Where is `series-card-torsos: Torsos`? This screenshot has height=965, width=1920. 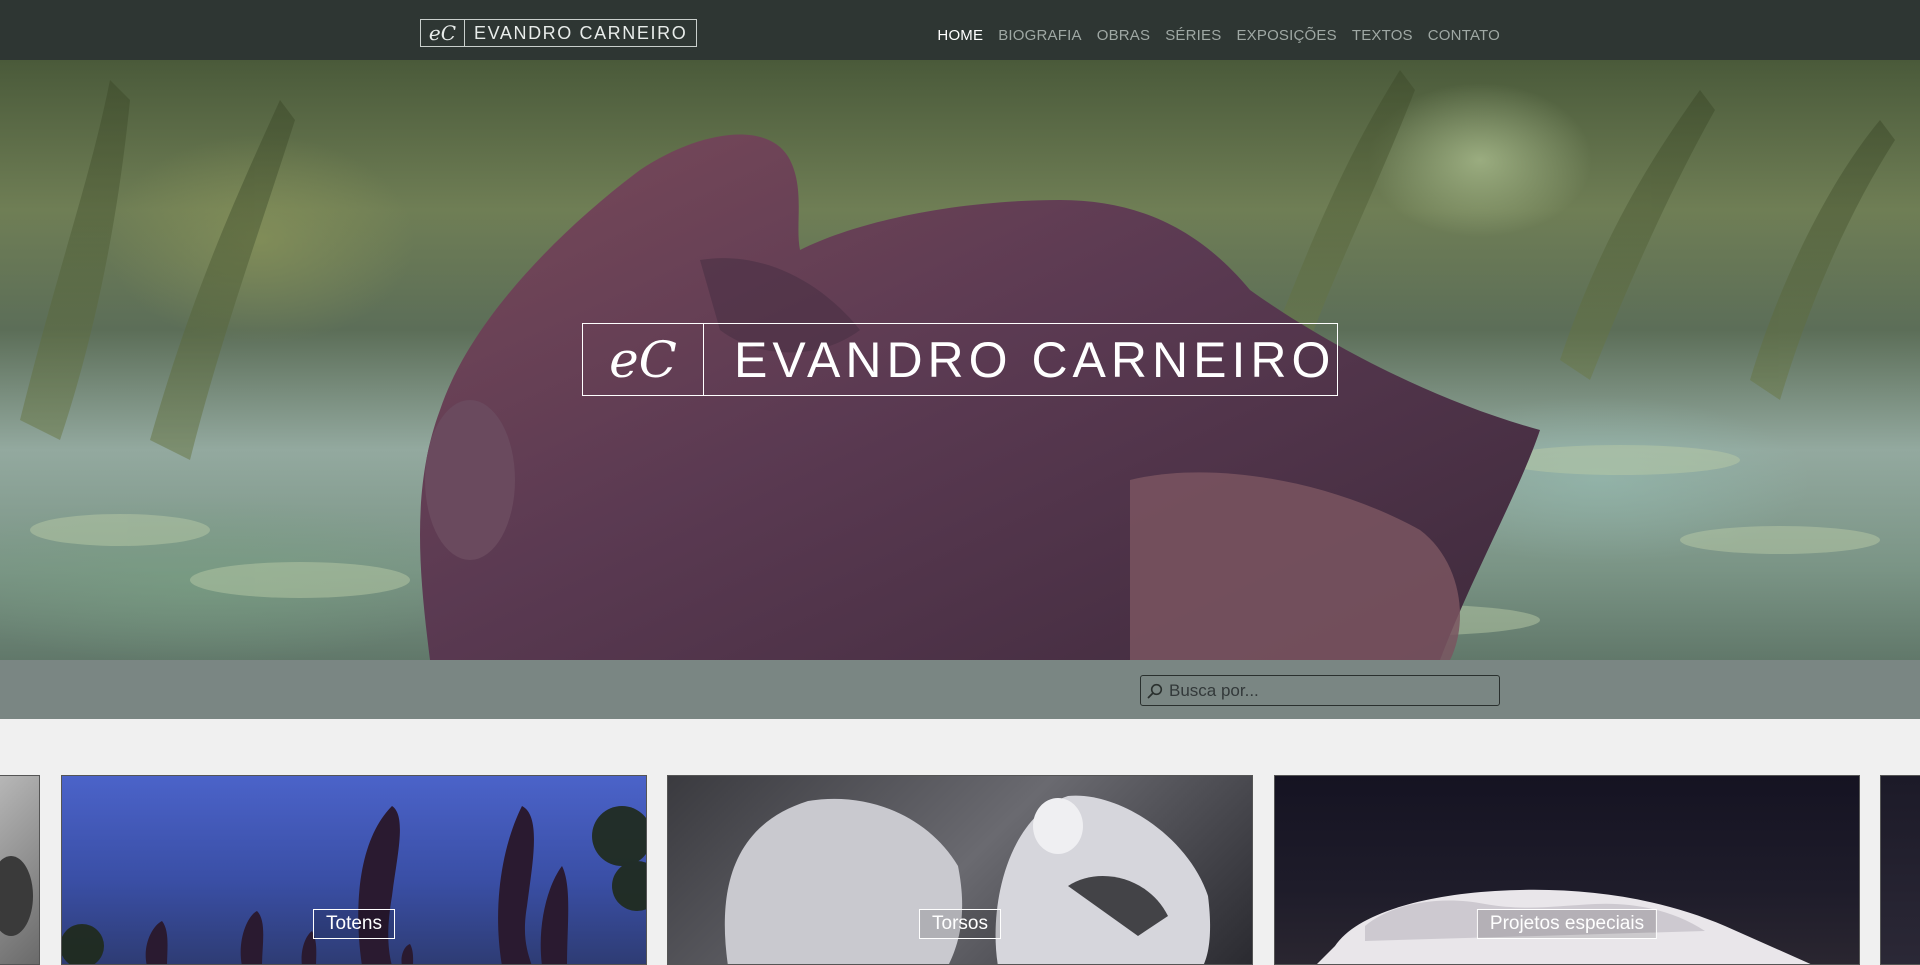 series-card-torsos: Torsos is located at coordinates (960, 870).